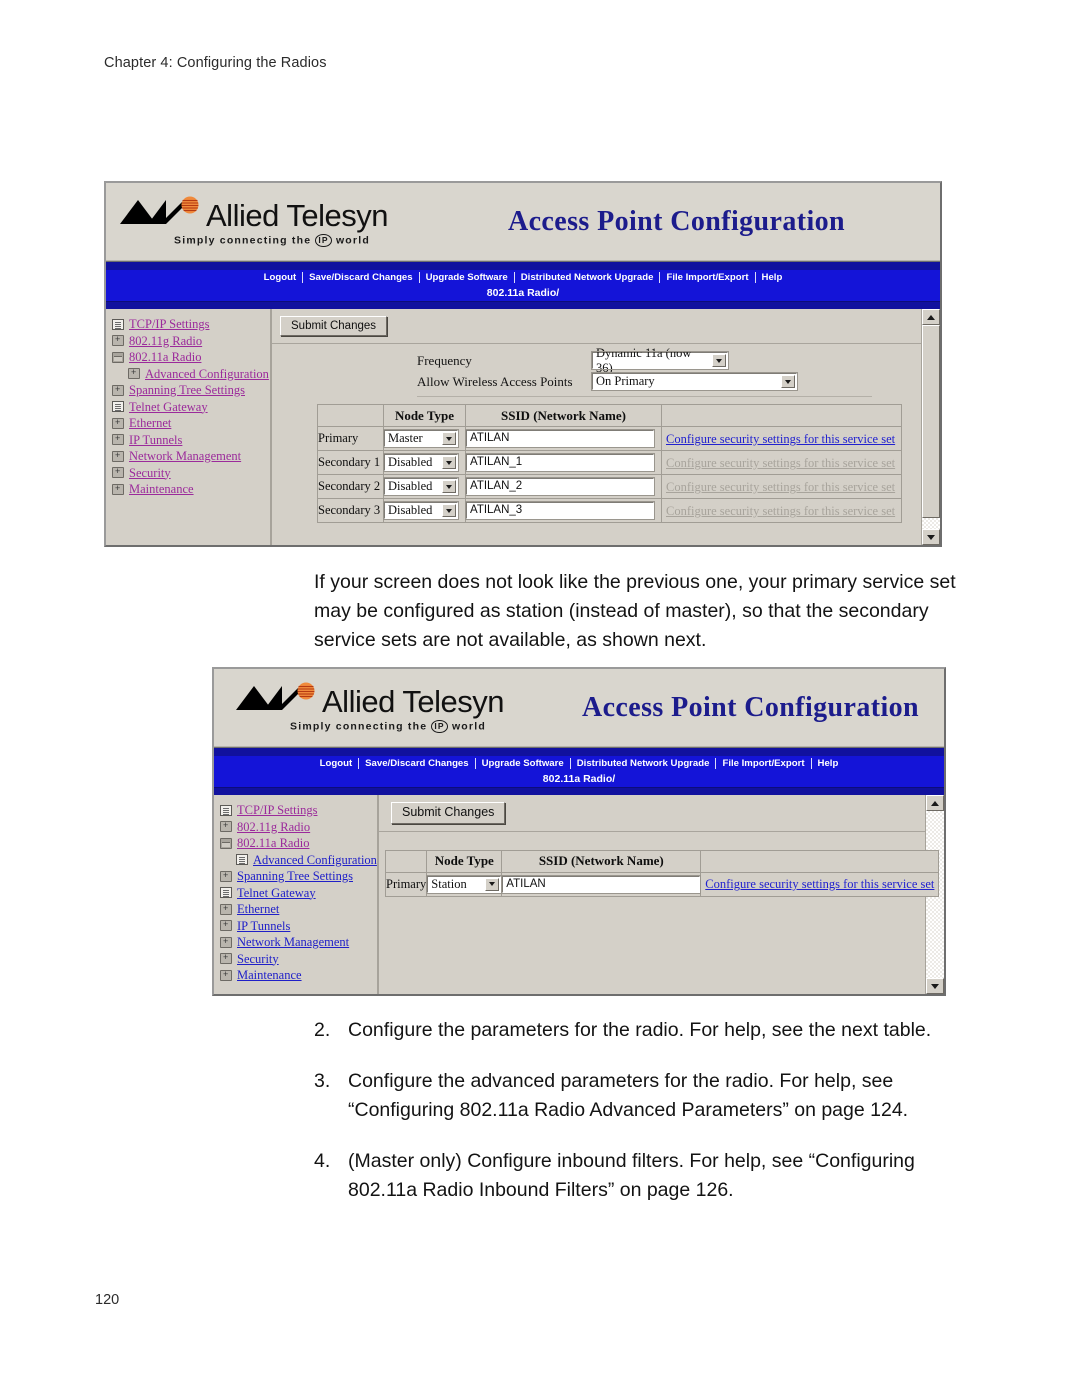 The image size is (1080, 1397). I want to click on nav-strip-top, so click(523, 265).